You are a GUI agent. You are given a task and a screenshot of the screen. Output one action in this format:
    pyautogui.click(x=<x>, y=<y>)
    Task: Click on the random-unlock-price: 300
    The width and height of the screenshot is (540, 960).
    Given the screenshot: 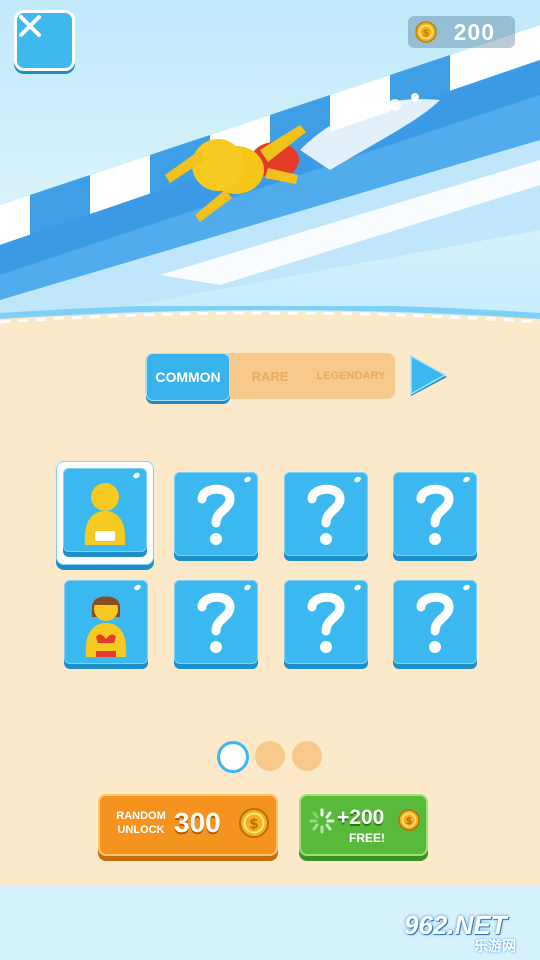 What is the action you would take?
    pyautogui.click(x=197, y=822)
    